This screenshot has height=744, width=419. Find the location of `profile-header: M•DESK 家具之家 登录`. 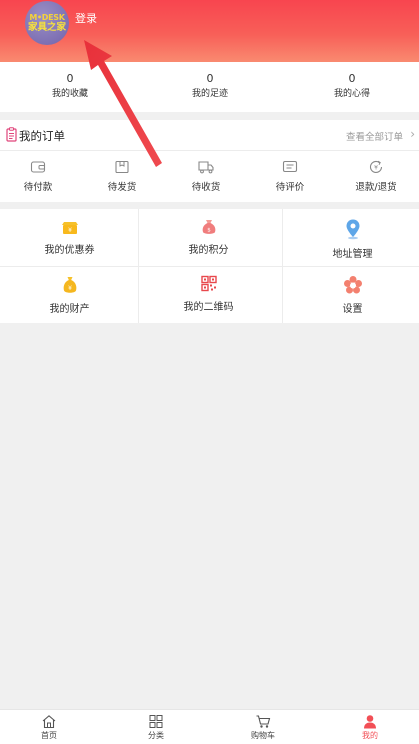

profile-header: M•DESK 家具之家 登录 is located at coordinates (209, 31).